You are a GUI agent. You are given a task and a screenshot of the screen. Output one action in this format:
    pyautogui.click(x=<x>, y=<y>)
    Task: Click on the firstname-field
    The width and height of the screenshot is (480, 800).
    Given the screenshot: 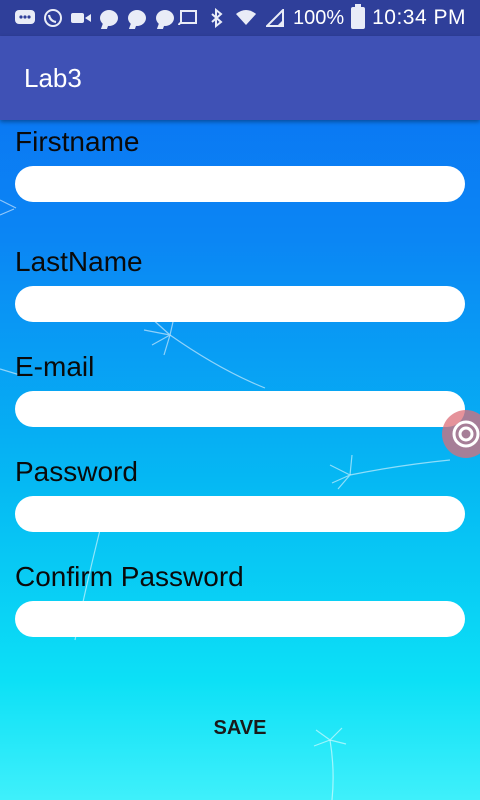 What is the action you would take?
    pyautogui.click(x=240, y=184)
    